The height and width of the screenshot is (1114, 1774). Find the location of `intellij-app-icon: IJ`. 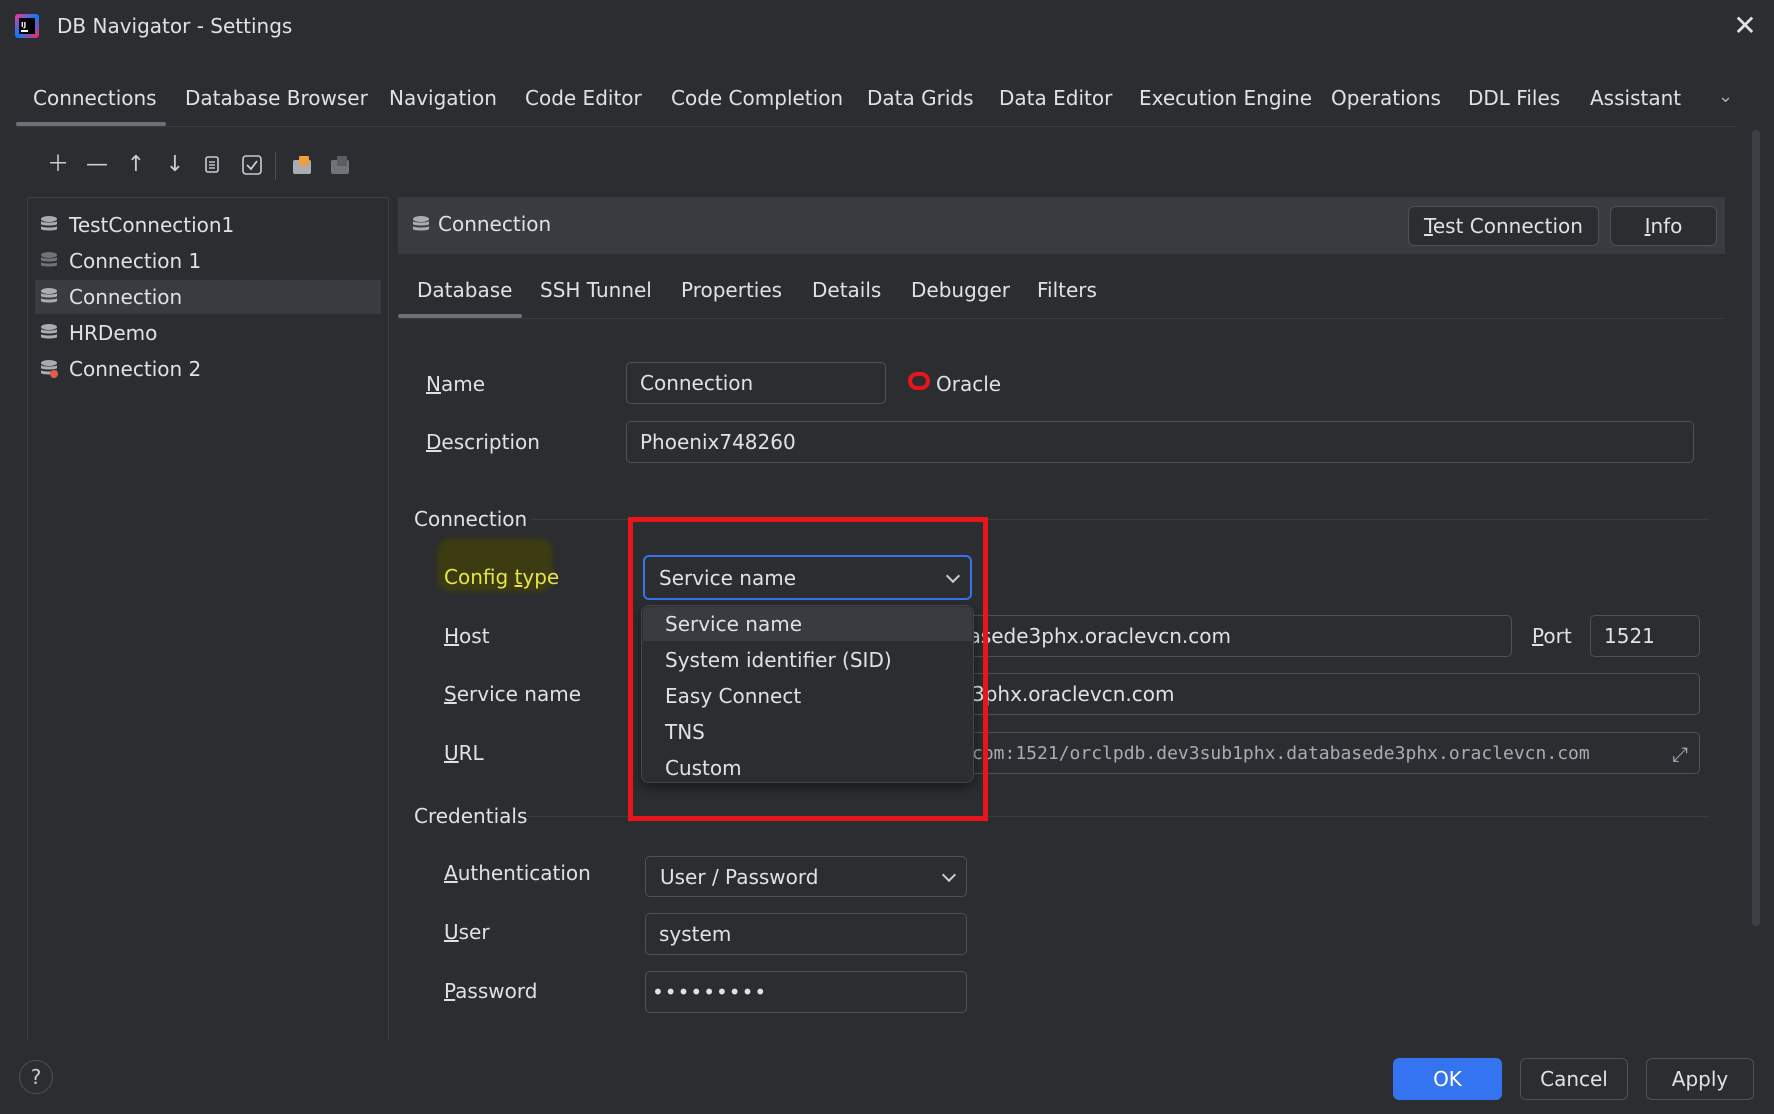

intellij-app-icon: IJ is located at coordinates (27, 26).